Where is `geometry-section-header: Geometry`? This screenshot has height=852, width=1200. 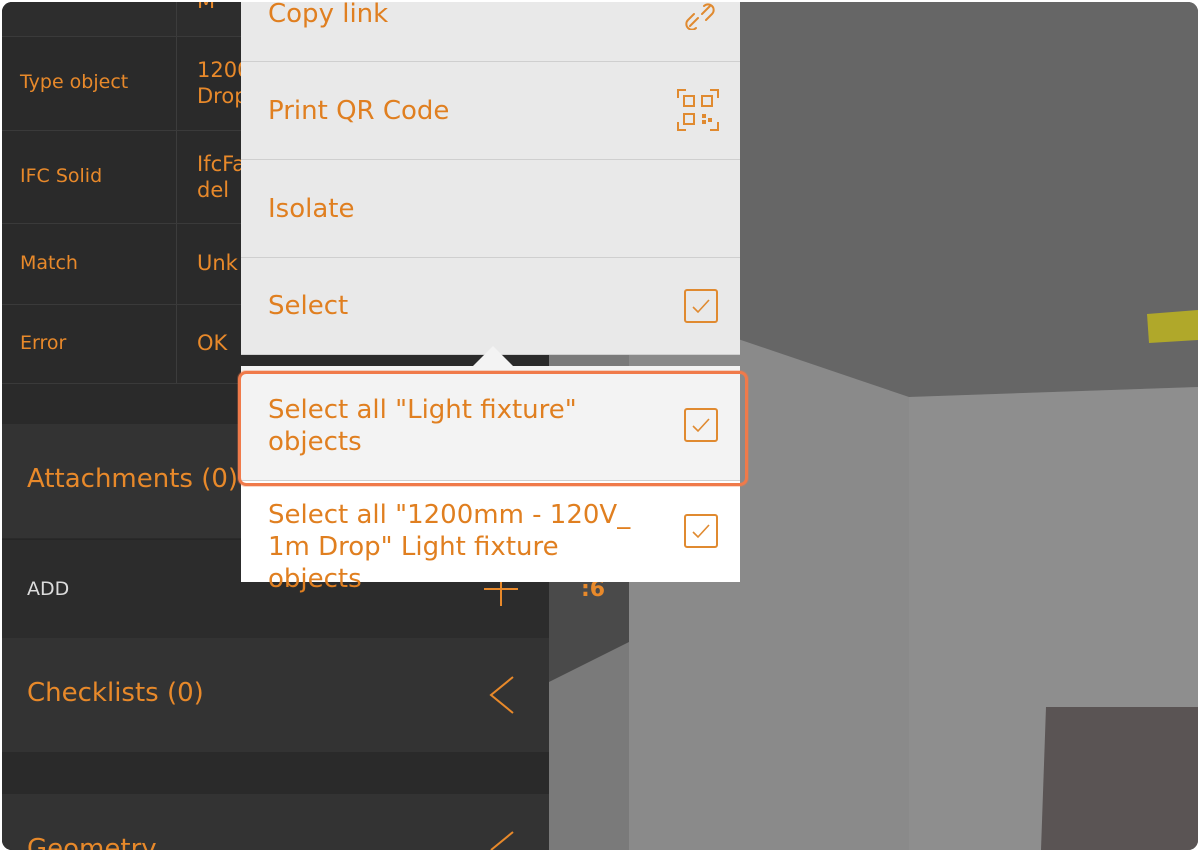 geometry-section-header: Geometry is located at coordinates (275, 822).